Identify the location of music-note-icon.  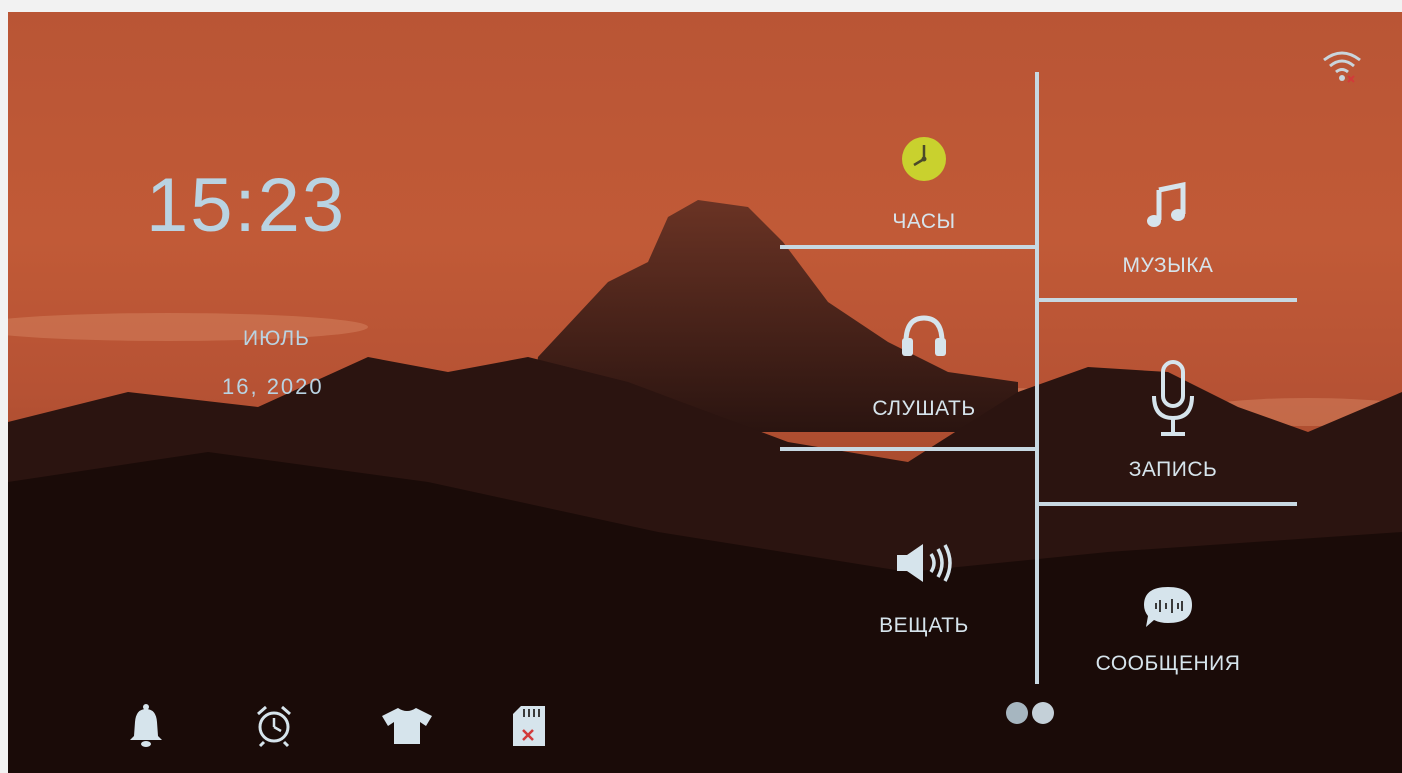
(1166, 204).